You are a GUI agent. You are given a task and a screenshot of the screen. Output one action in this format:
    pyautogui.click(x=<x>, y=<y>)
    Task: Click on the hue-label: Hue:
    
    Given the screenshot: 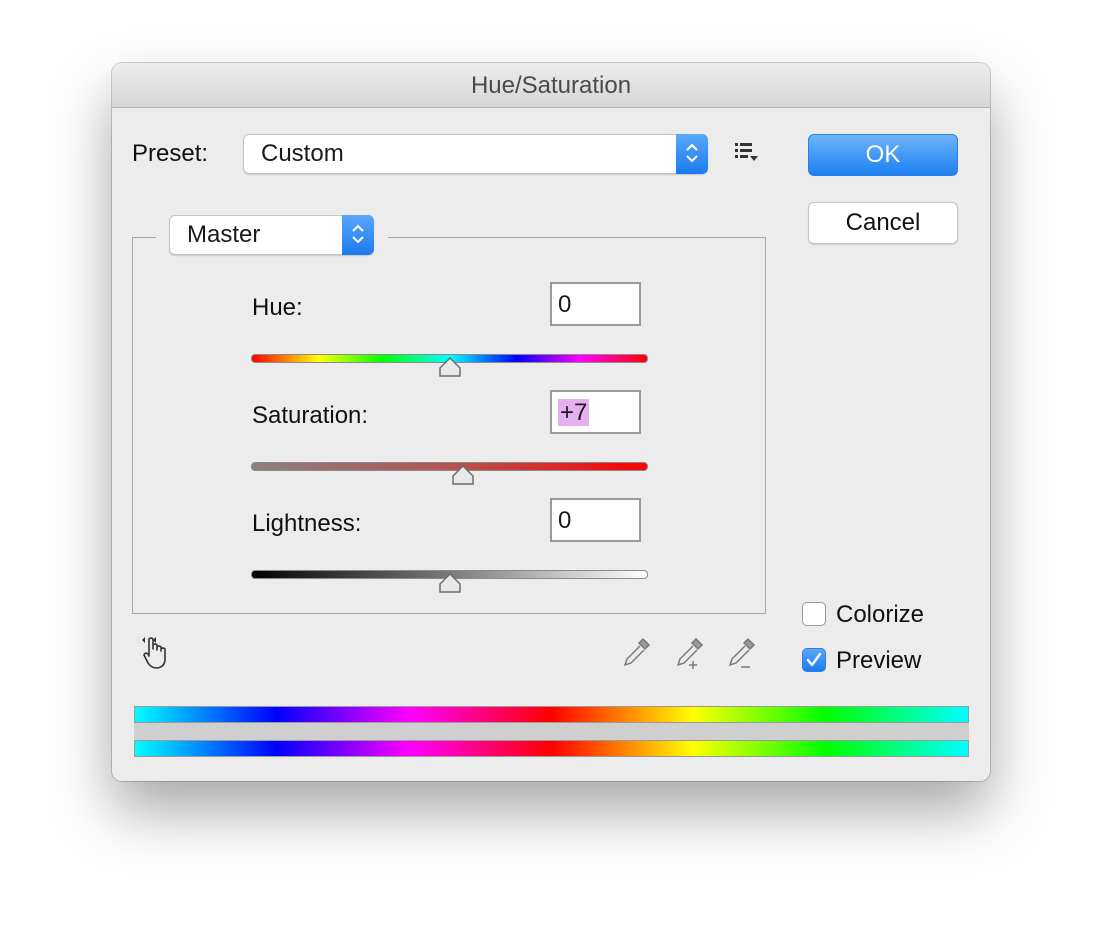 What is the action you would take?
    pyautogui.click(x=277, y=307)
    